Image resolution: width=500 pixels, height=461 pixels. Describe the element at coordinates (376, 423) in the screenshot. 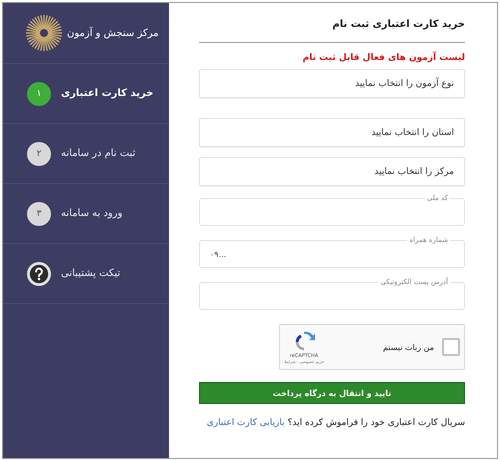

I see `footer-text: سریال کارت اعتباری خود را فراموش کرده اید؟` at that location.